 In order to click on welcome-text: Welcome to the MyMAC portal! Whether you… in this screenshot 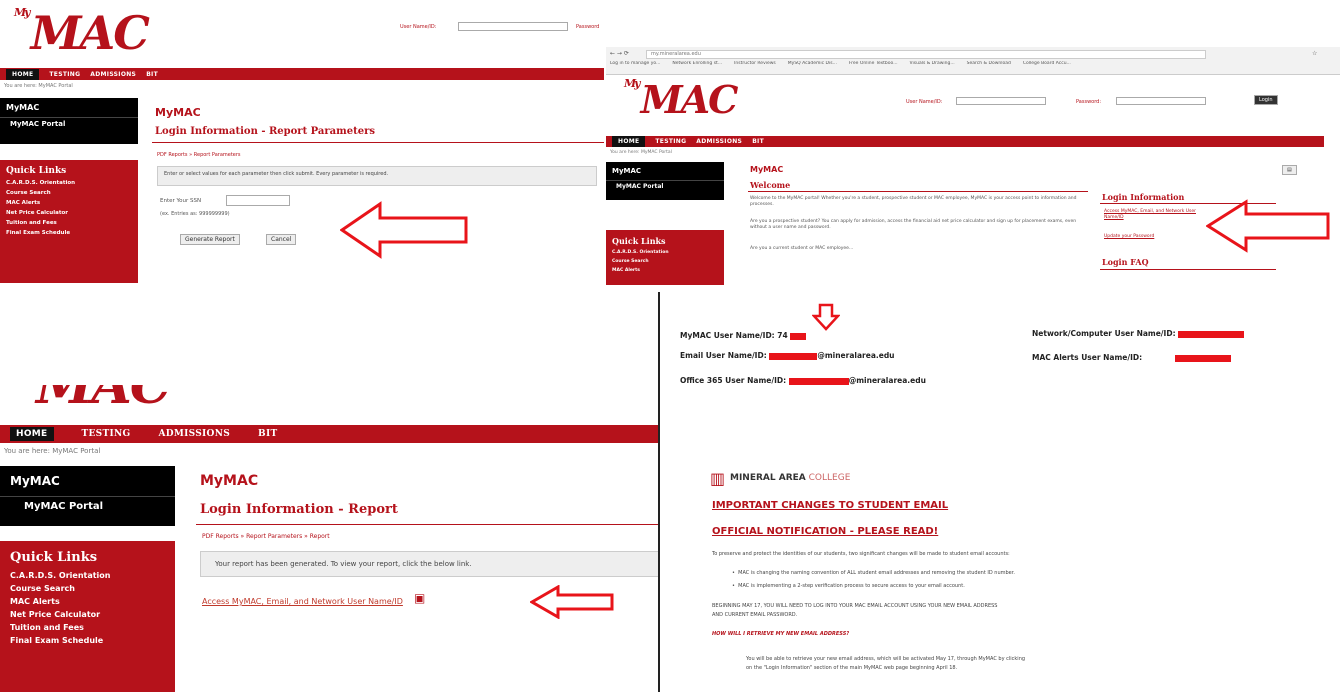, I will do `click(913, 201)`.